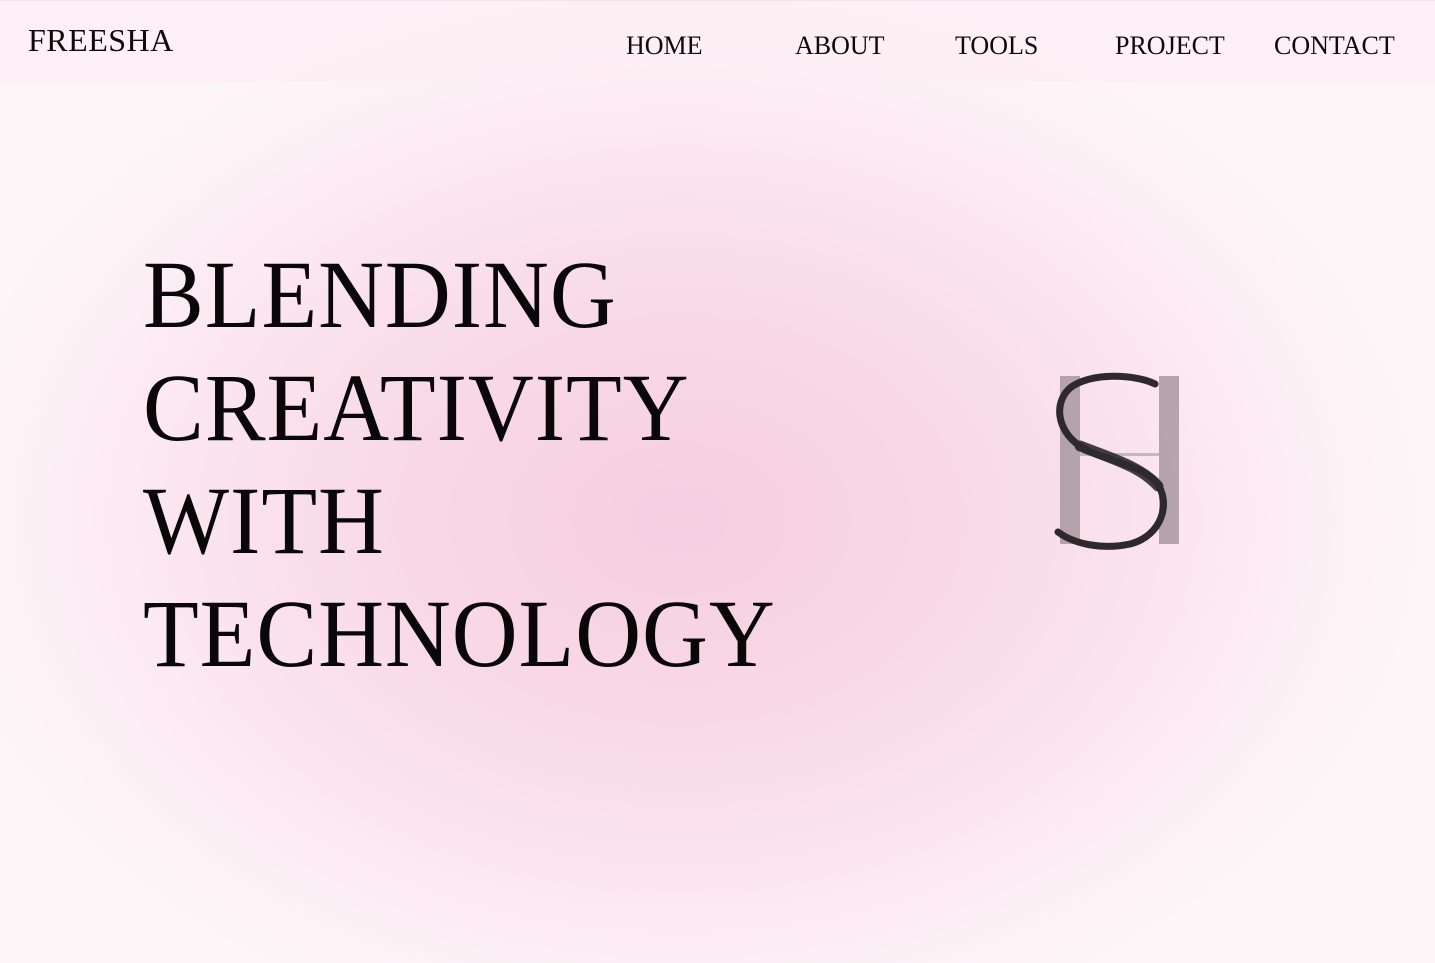 Image resolution: width=1435 pixels, height=963 pixels. I want to click on headline-line-1: BLENDING, so click(380, 294).